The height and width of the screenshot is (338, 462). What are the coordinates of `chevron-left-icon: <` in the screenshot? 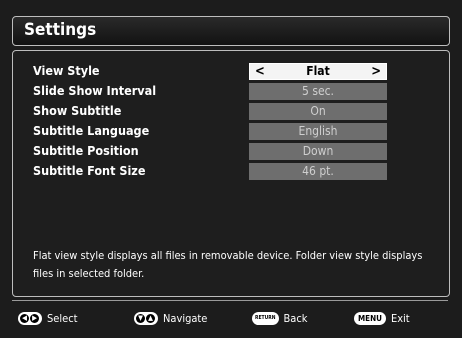 It's located at (260, 71).